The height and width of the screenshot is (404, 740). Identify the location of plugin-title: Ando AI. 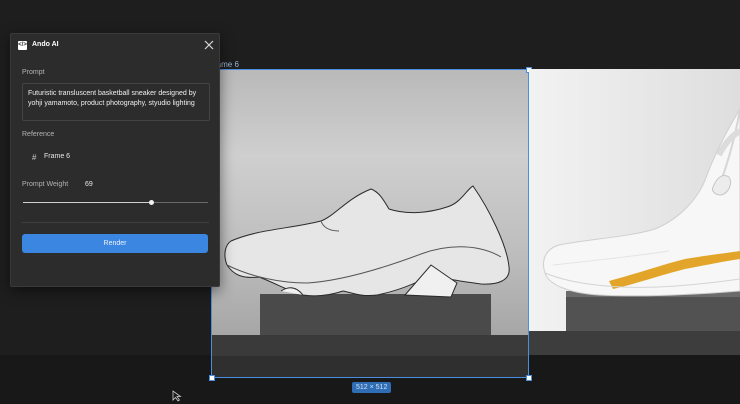
(45, 44).